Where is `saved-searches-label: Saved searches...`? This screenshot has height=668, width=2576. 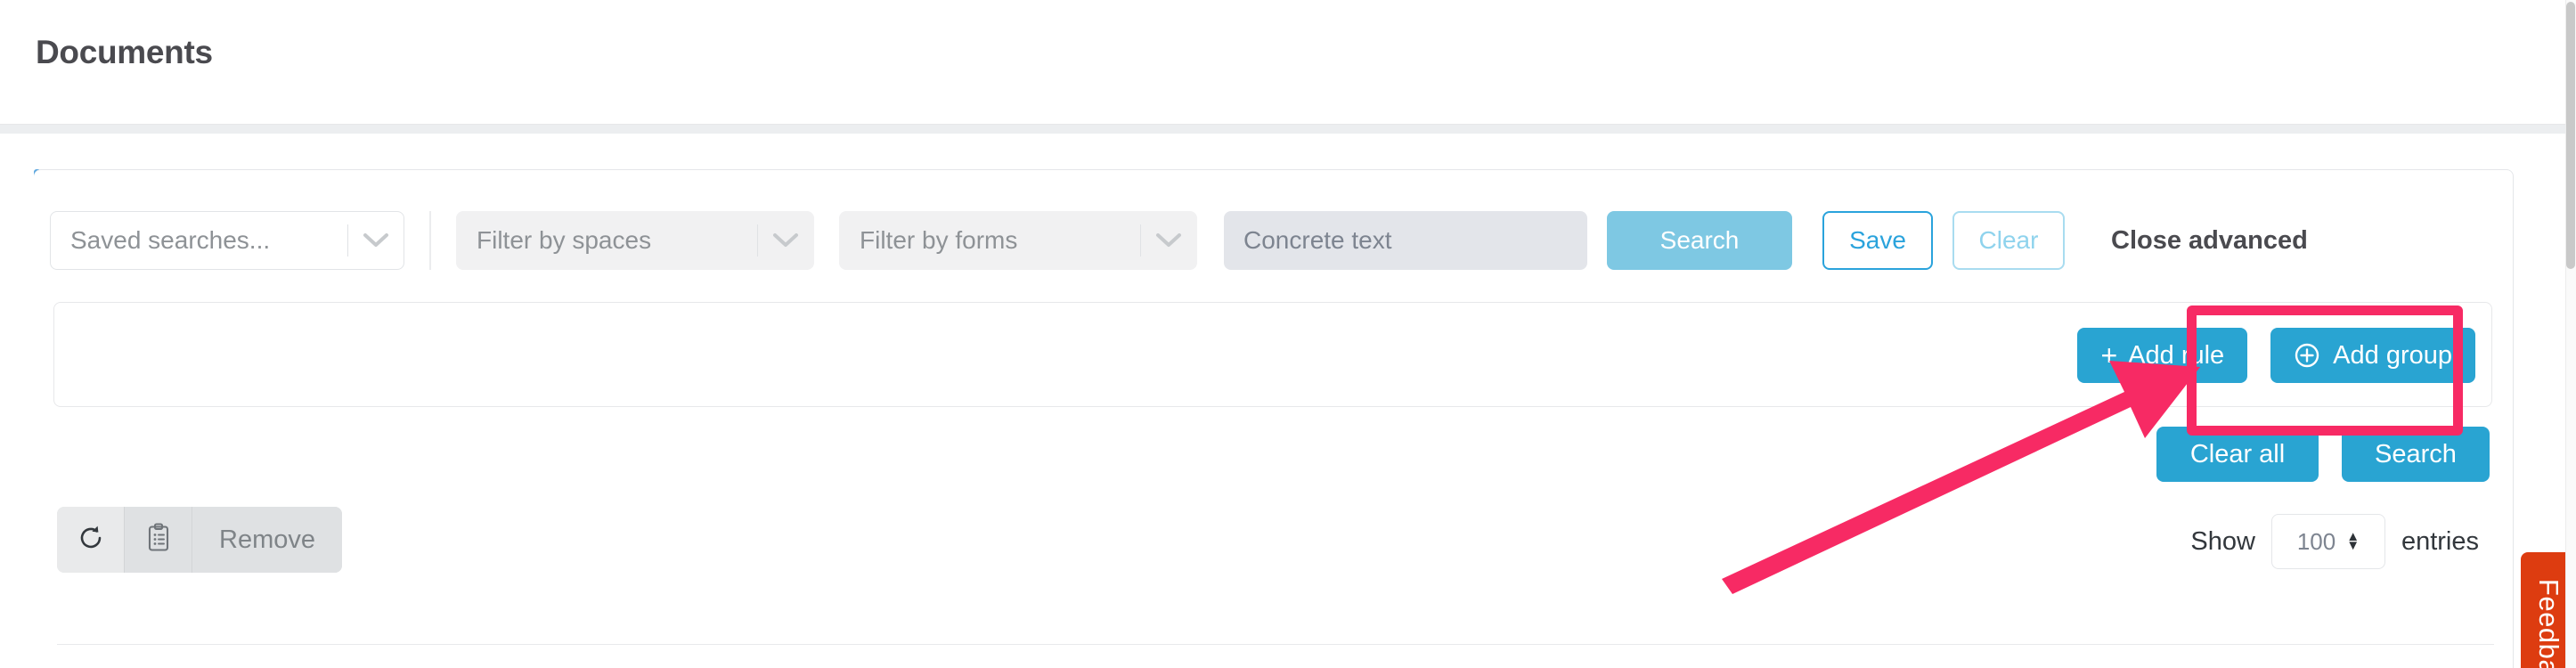 saved-searches-label: Saved searches... is located at coordinates (171, 240).